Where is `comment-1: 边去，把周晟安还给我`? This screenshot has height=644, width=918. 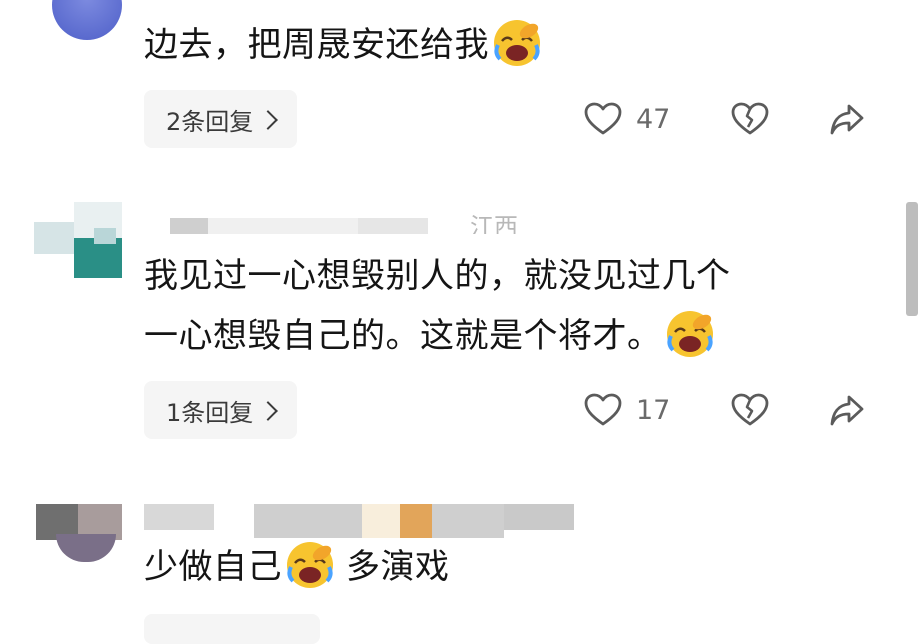
comment-1: 边去，把周晟安还给我 is located at coordinates (343, 45).